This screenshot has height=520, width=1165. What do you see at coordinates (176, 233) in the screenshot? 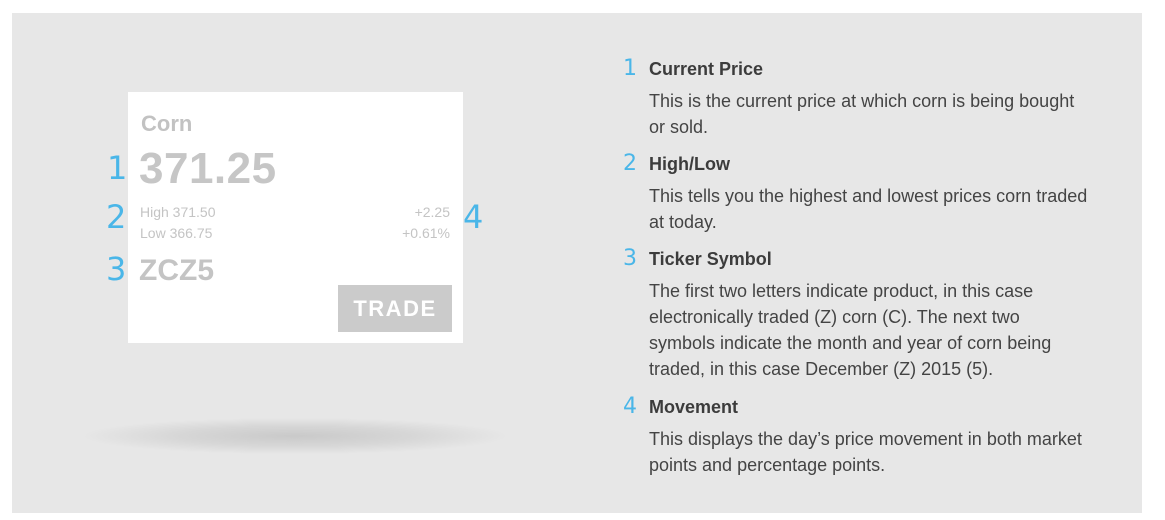
I see `low-price: Low 366.75` at bounding box center [176, 233].